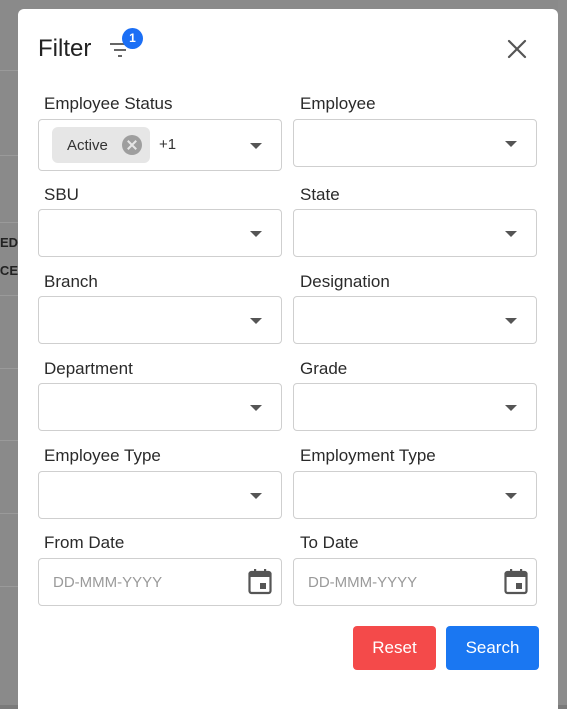 The height and width of the screenshot is (709, 567). What do you see at coordinates (88, 368) in the screenshot?
I see `department-label: Department` at bounding box center [88, 368].